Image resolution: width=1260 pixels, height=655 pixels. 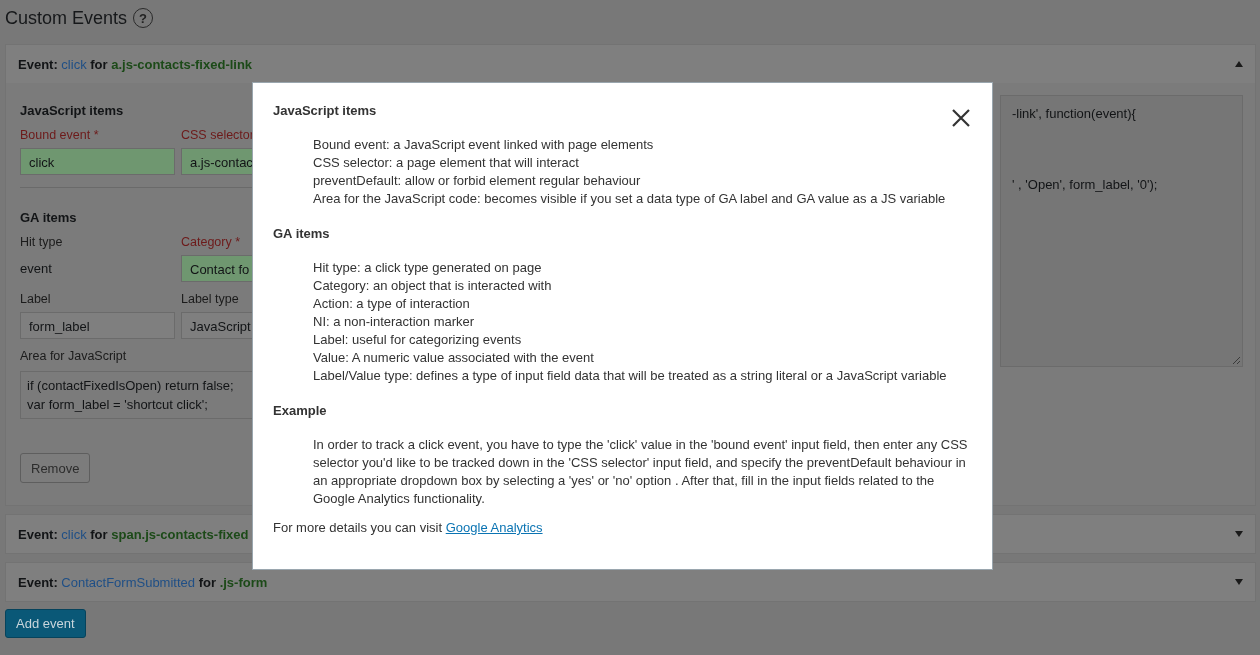 What do you see at coordinates (41, 243) in the screenshot?
I see `field-label: Hit type` at bounding box center [41, 243].